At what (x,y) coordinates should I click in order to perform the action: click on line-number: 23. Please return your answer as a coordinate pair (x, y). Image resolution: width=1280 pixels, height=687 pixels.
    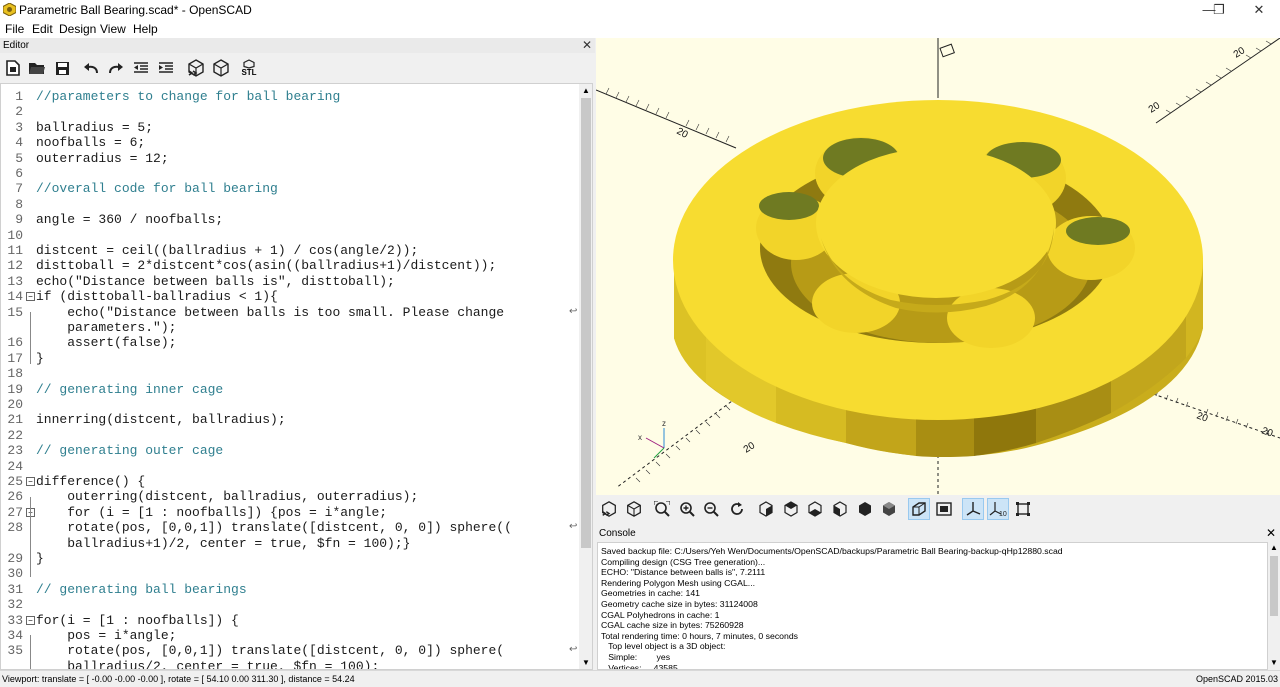
    Looking at the image, I should click on (15, 451).